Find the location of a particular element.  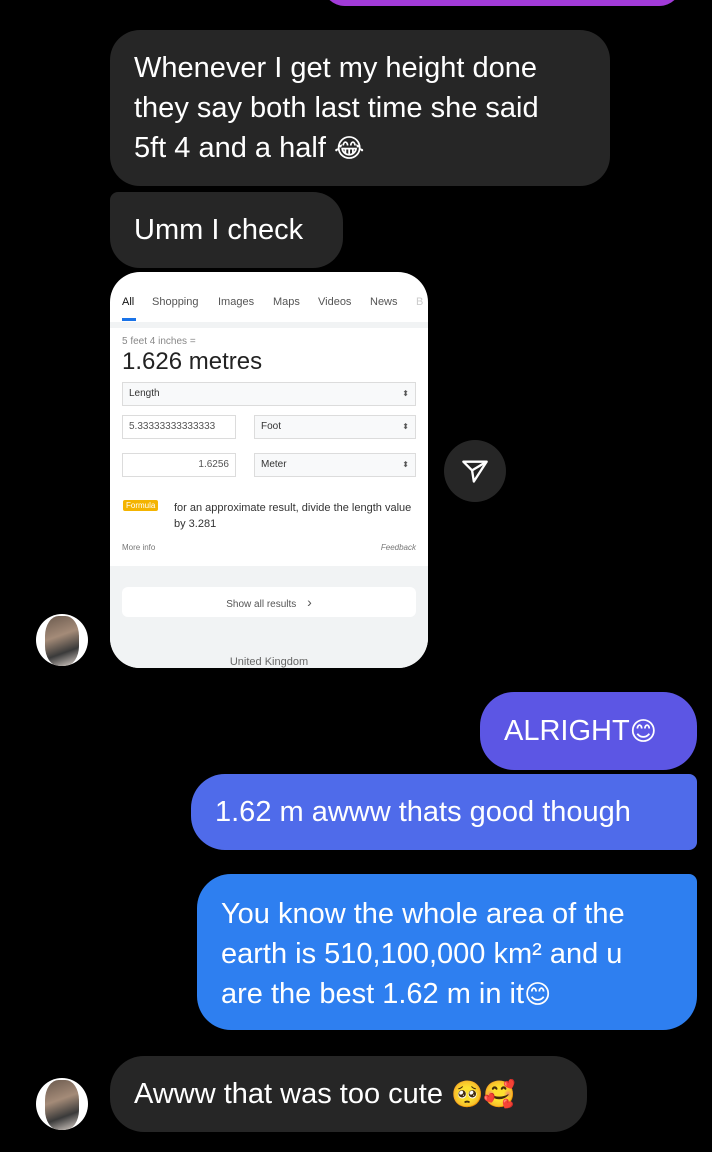

pleading-hearts-emoji: 🥺🥰 is located at coordinates (483, 1095).